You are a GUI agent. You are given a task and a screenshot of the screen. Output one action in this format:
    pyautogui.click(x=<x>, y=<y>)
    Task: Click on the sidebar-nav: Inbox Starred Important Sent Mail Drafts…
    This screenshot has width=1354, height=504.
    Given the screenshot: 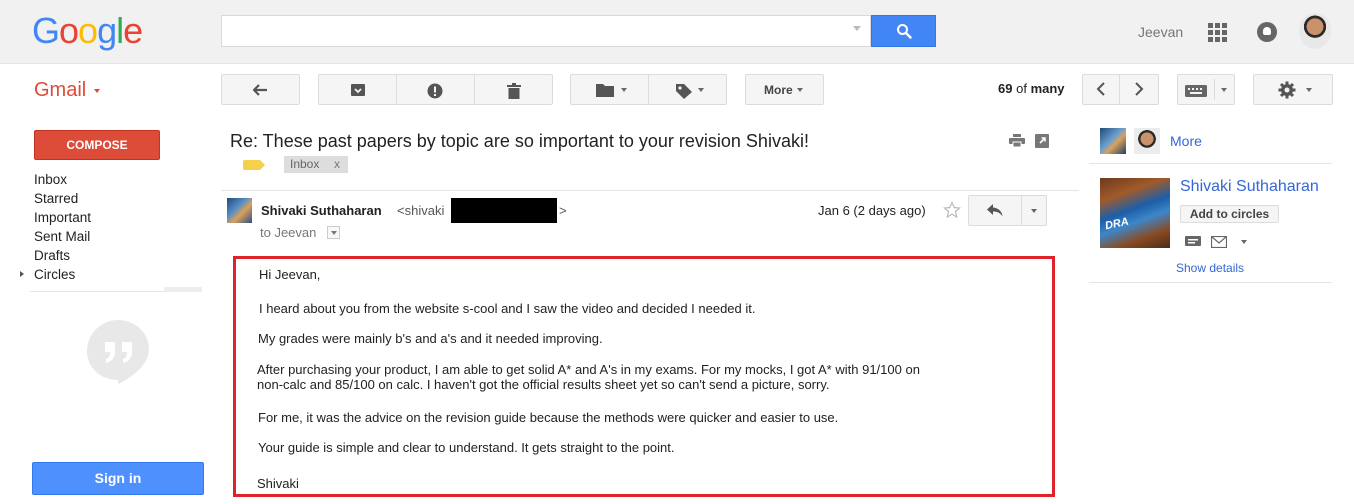 What is the action you would take?
    pyautogui.click(x=62, y=227)
    